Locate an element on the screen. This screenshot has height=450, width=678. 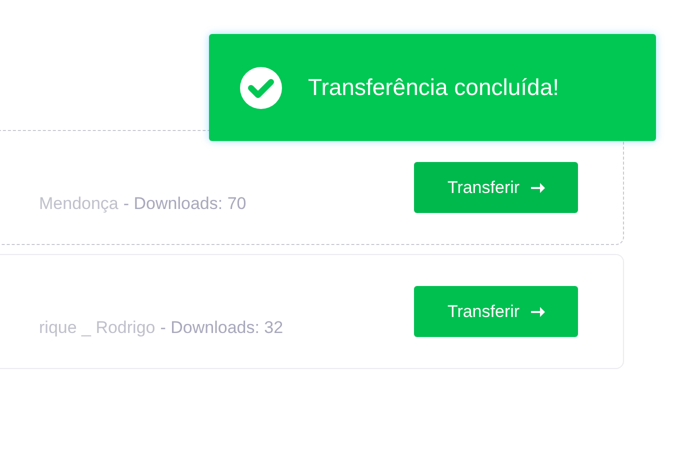
check-circle-icon is located at coordinates (261, 87).